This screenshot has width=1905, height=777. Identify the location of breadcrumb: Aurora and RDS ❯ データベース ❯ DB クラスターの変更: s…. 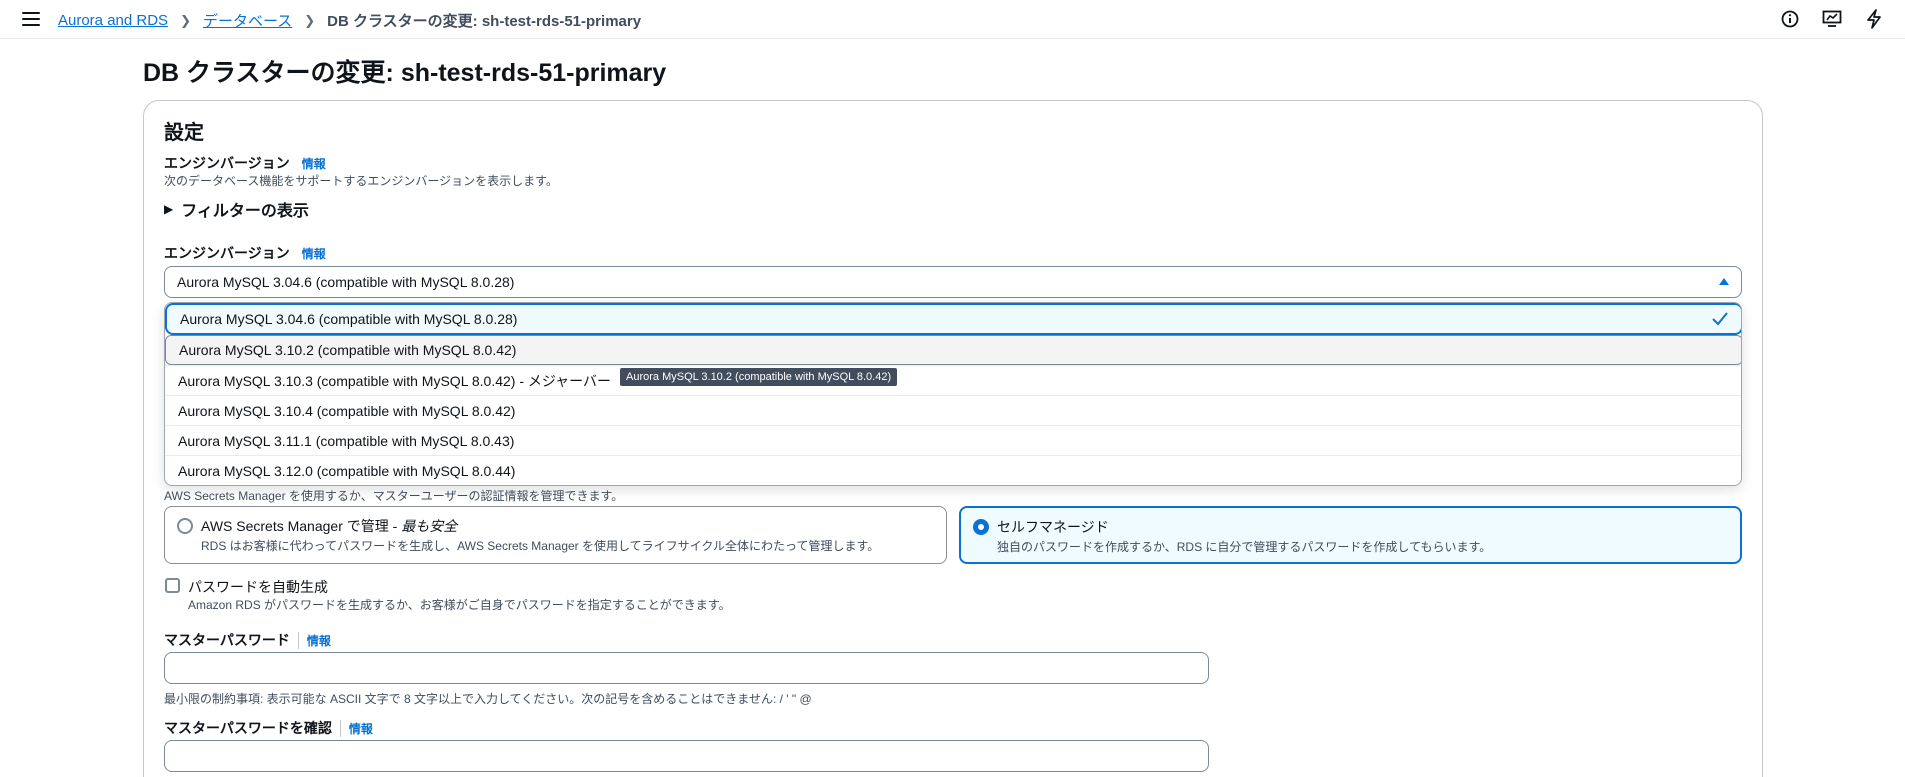
(349, 20).